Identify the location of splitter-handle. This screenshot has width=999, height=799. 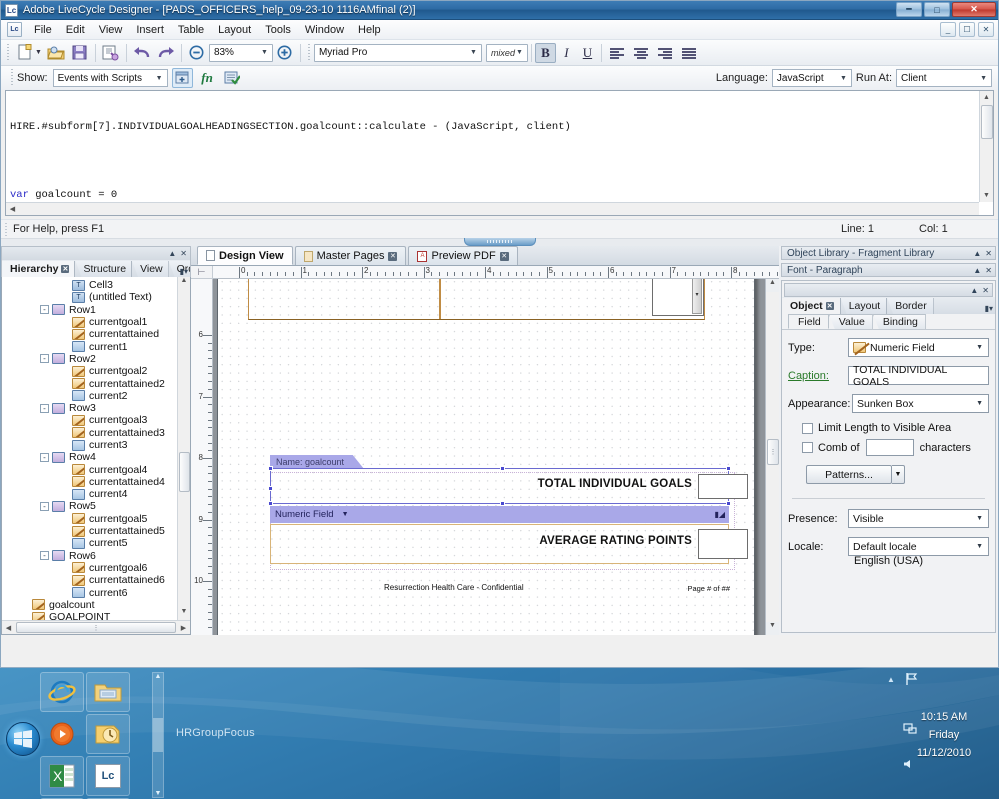
(499, 242).